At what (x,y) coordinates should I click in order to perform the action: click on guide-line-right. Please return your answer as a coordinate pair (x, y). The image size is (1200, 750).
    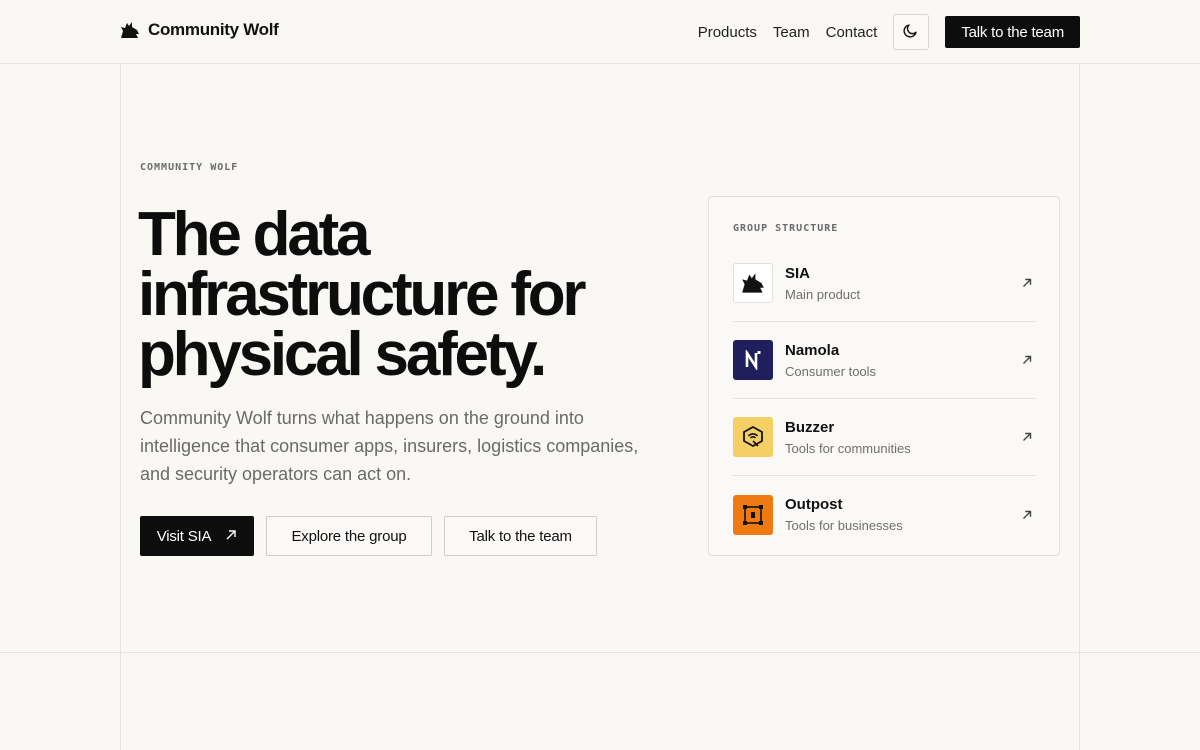
    Looking at the image, I should click on (1079, 407).